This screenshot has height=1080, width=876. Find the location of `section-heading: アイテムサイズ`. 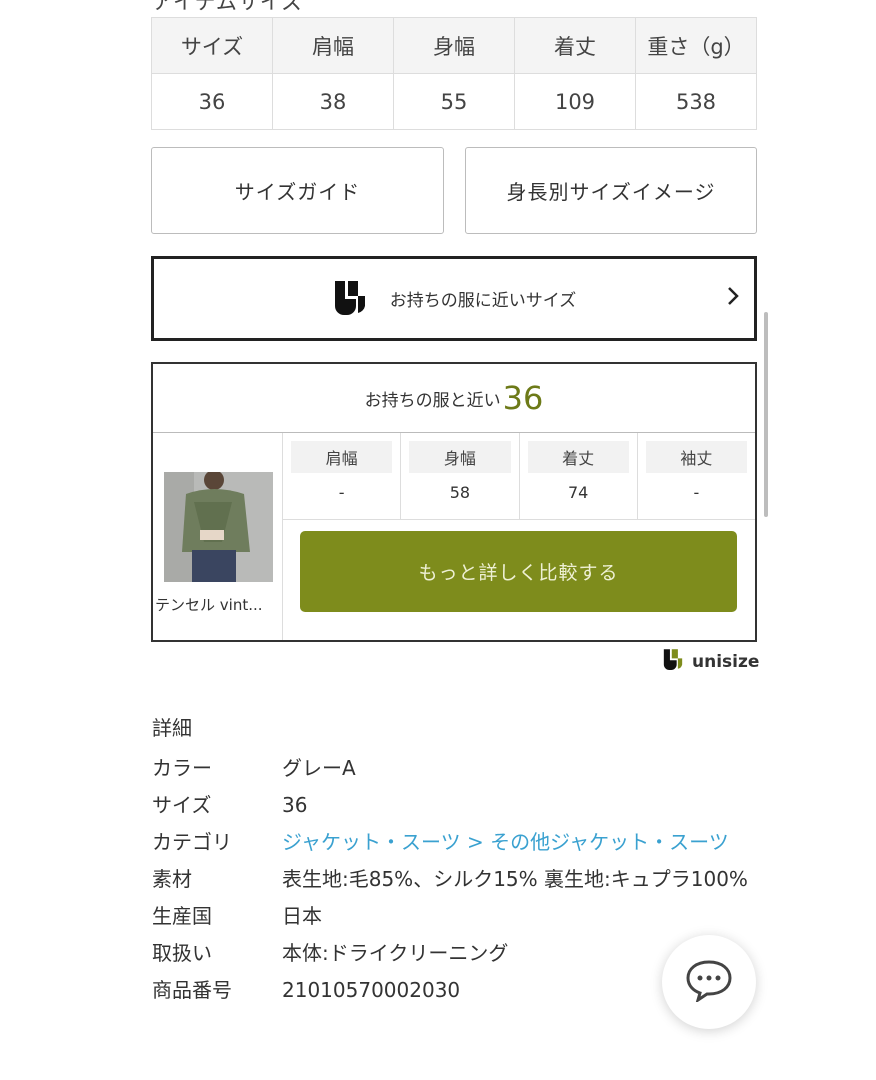

section-heading: アイテムサイズ is located at coordinates (228, 7).